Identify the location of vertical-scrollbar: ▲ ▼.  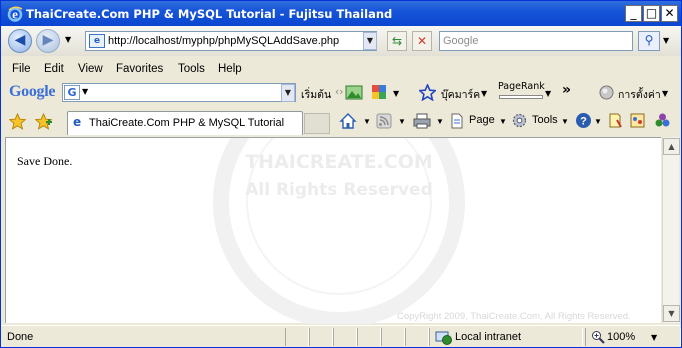
(671, 230).